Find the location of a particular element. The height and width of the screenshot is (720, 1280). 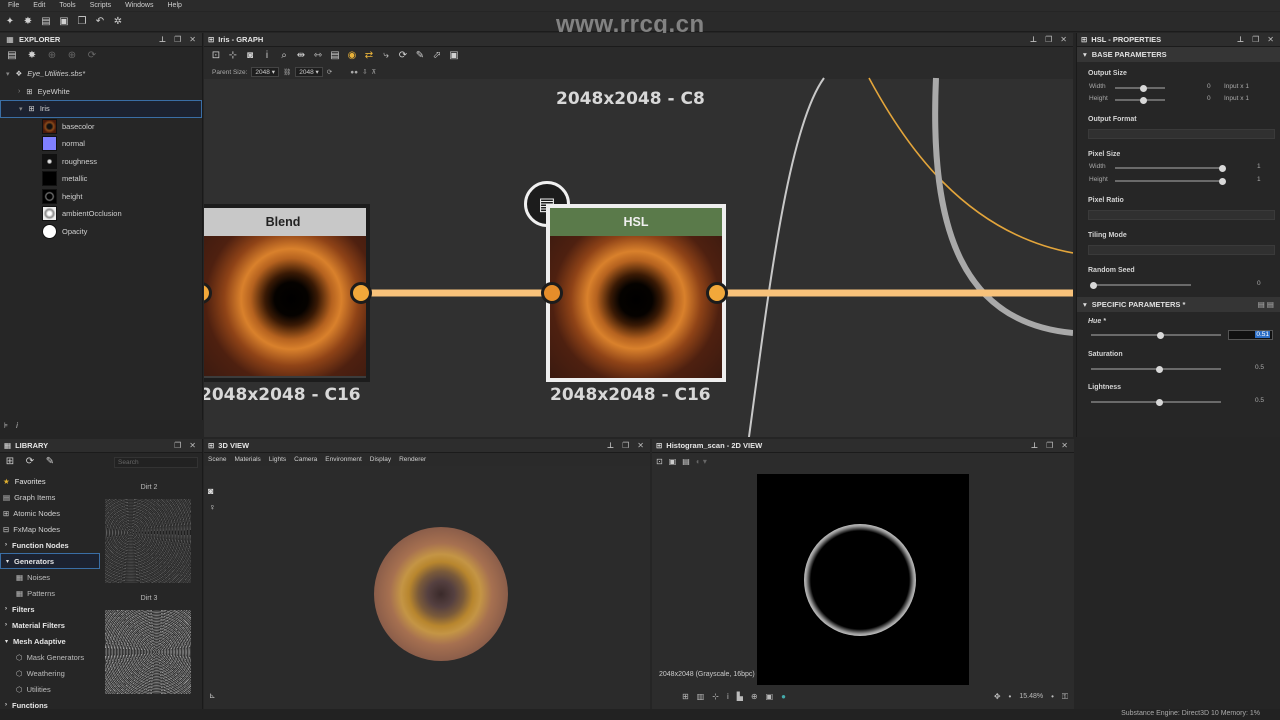

menu-materials: Materials is located at coordinates (247, 459).